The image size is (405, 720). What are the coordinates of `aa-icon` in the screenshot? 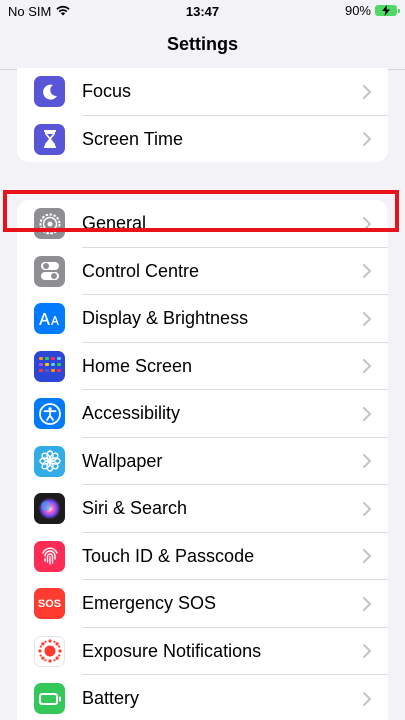 It's located at (49, 319).